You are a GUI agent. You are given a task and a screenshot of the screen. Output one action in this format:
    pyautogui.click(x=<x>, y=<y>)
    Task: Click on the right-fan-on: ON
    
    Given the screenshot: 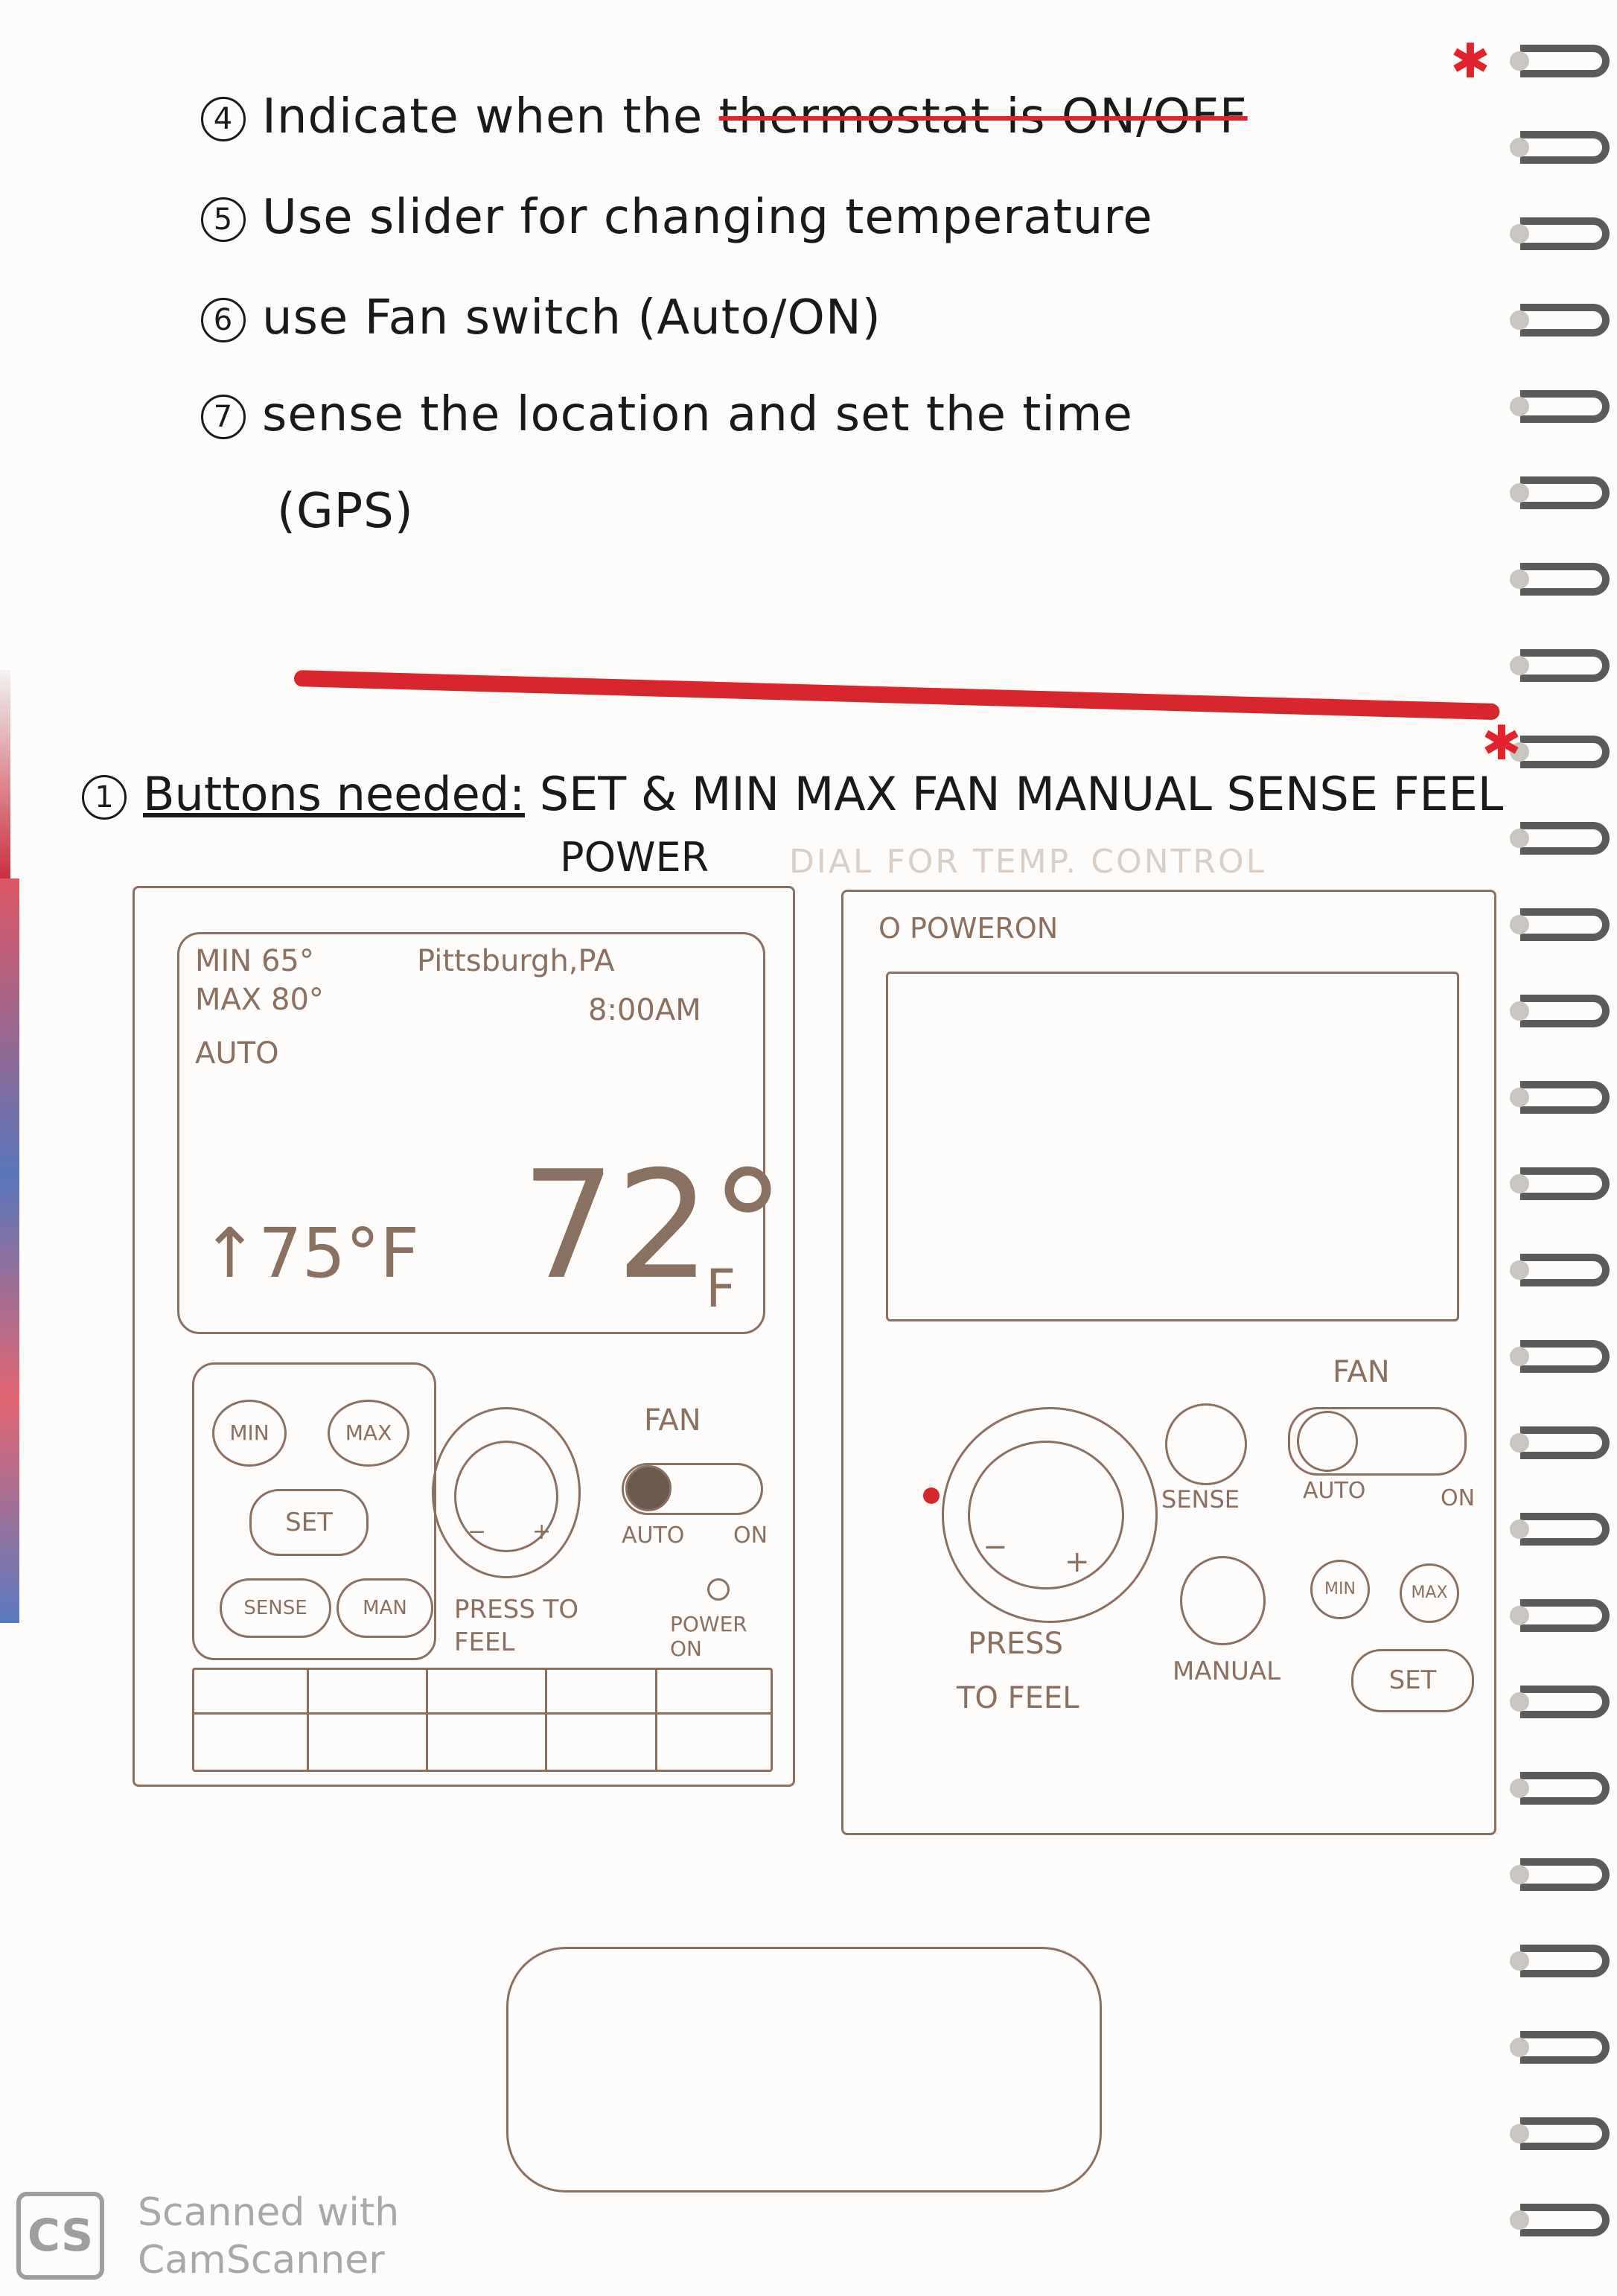 What is the action you would take?
    pyautogui.click(x=1459, y=1498)
    